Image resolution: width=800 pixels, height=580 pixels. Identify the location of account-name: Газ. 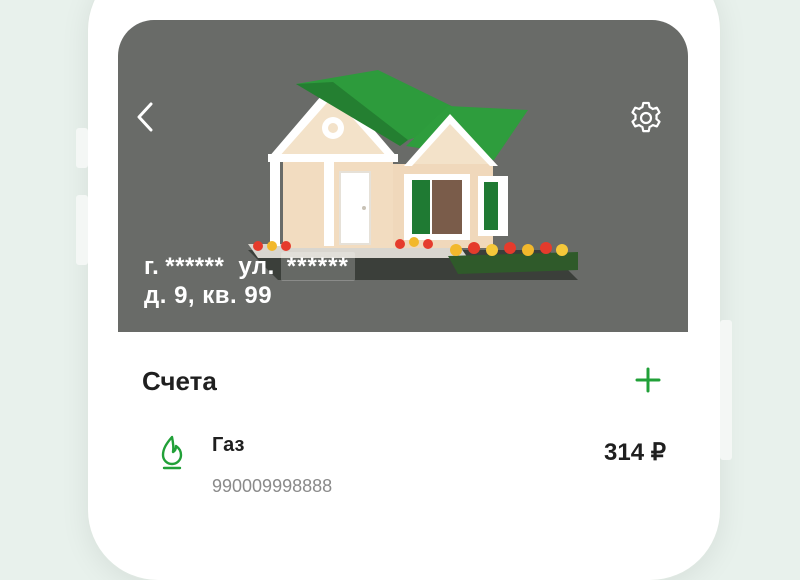
(228, 445).